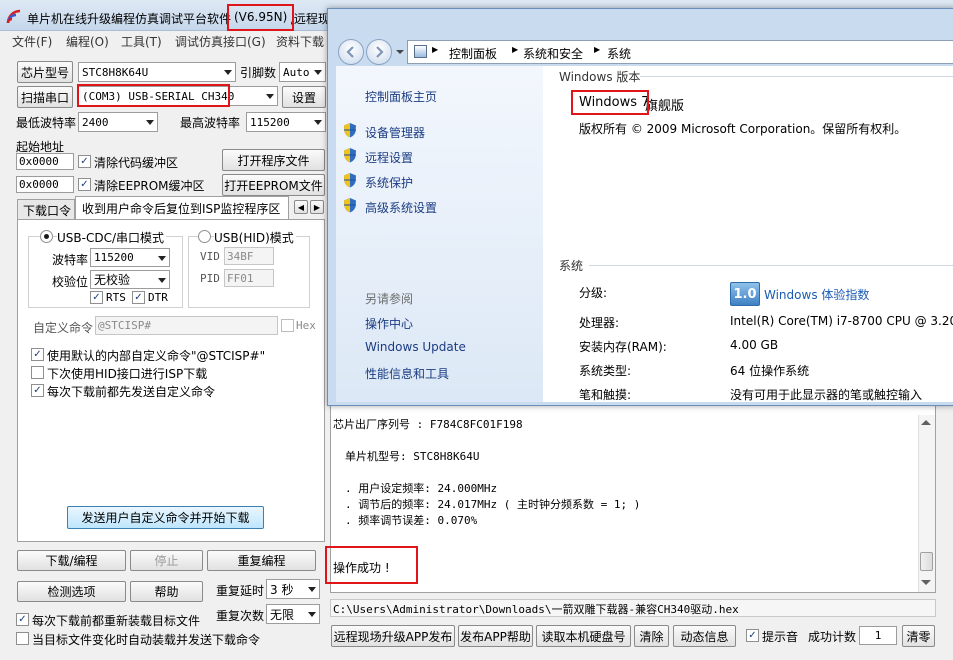  I want to click on stop-button: 停止, so click(166, 560).